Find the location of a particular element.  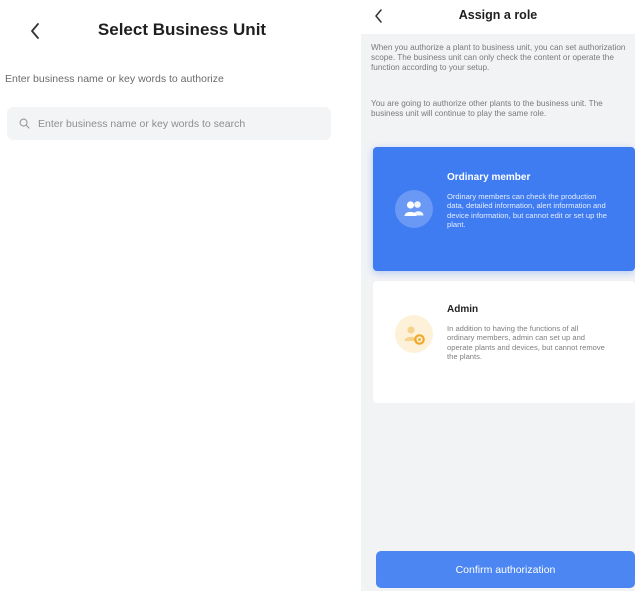

search-icon is located at coordinates (24, 123).